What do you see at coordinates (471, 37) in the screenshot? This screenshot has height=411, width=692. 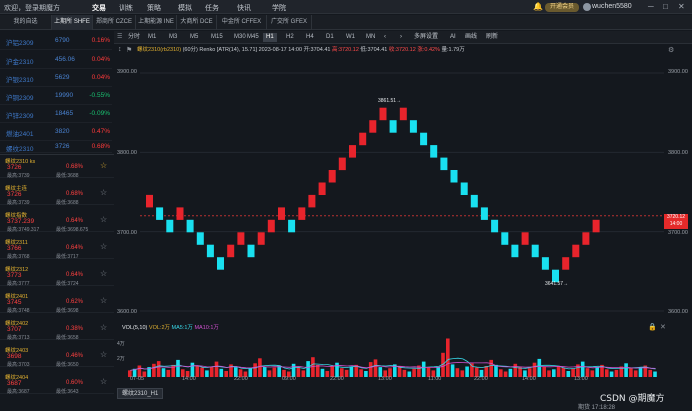 I see `draw-button: 画线` at bounding box center [471, 37].